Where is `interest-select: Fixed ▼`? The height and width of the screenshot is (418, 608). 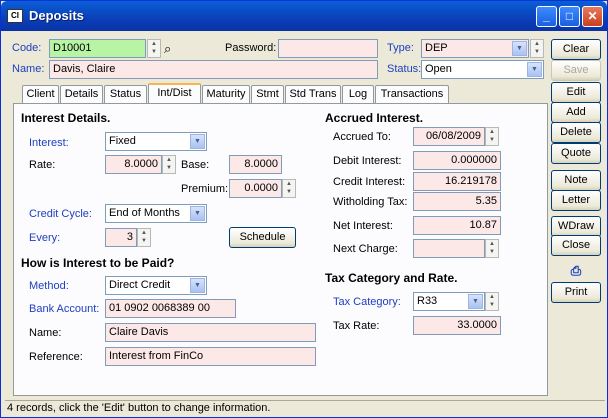 interest-select: Fixed ▼ is located at coordinates (156, 141).